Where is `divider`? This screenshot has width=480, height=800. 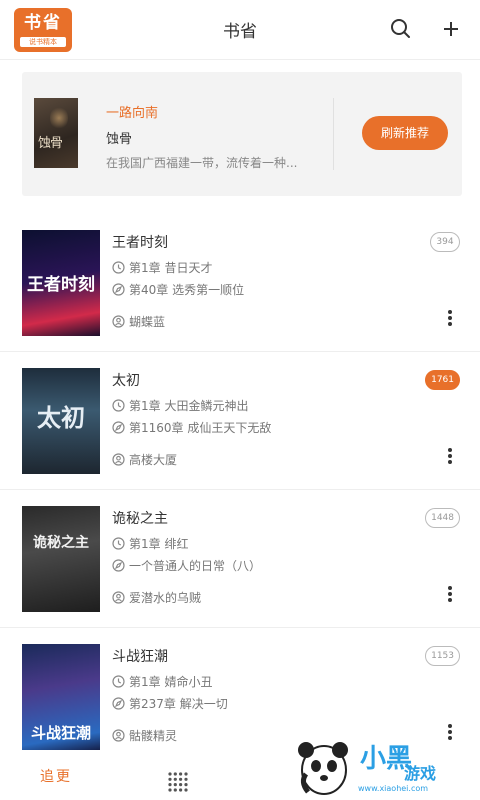 divider is located at coordinates (333, 134).